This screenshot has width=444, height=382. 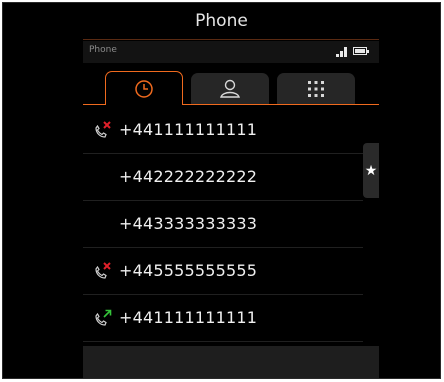 What do you see at coordinates (188, 270) in the screenshot?
I see `phone-number: +445555555555` at bounding box center [188, 270].